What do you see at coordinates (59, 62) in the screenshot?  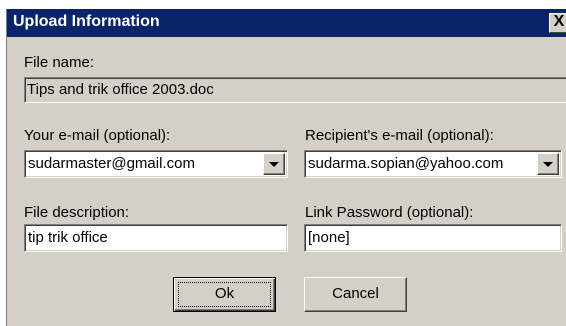 I see `file-name-label: File name:` at bounding box center [59, 62].